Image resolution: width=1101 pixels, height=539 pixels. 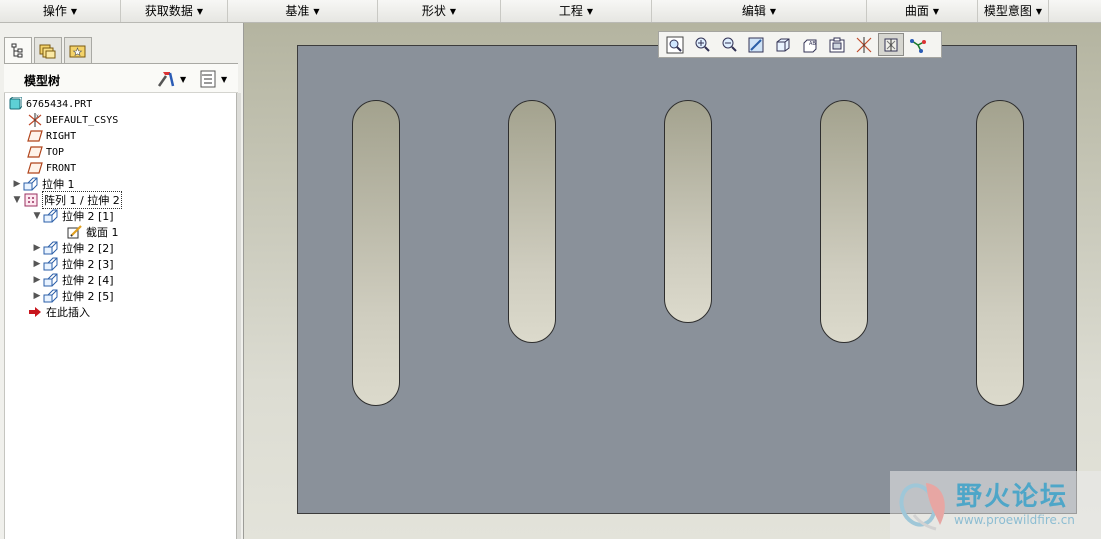 What do you see at coordinates (55, 152) in the screenshot?
I see `tree-node-label: TOP` at bounding box center [55, 152].